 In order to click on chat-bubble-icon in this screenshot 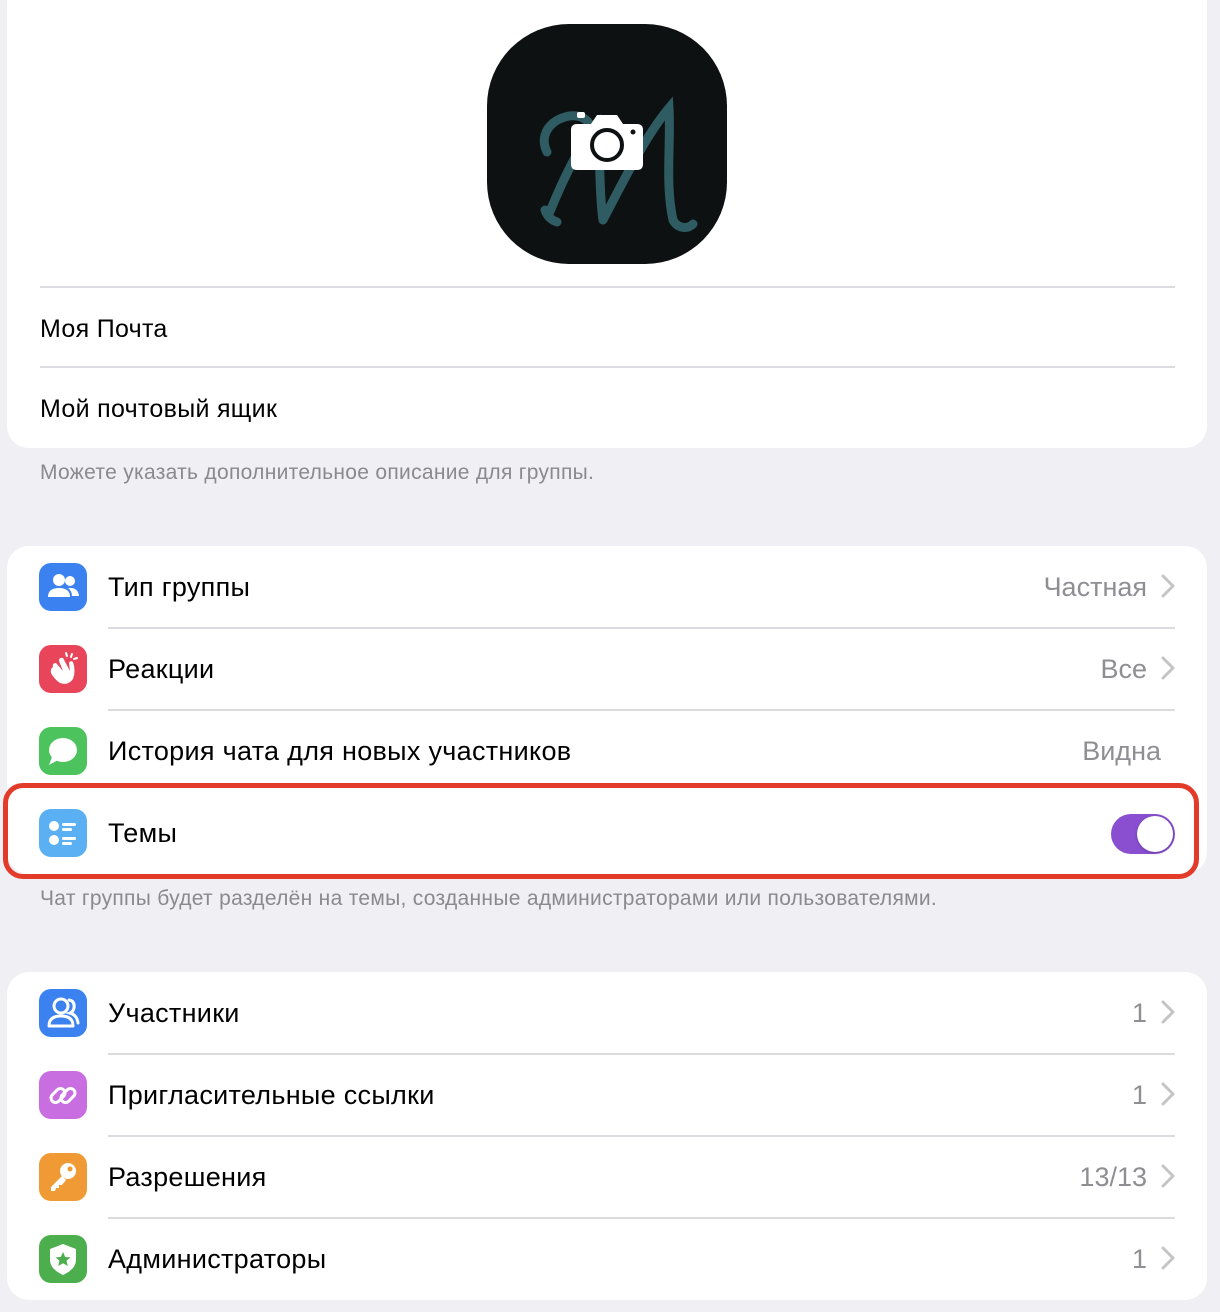, I will do `click(63, 751)`.